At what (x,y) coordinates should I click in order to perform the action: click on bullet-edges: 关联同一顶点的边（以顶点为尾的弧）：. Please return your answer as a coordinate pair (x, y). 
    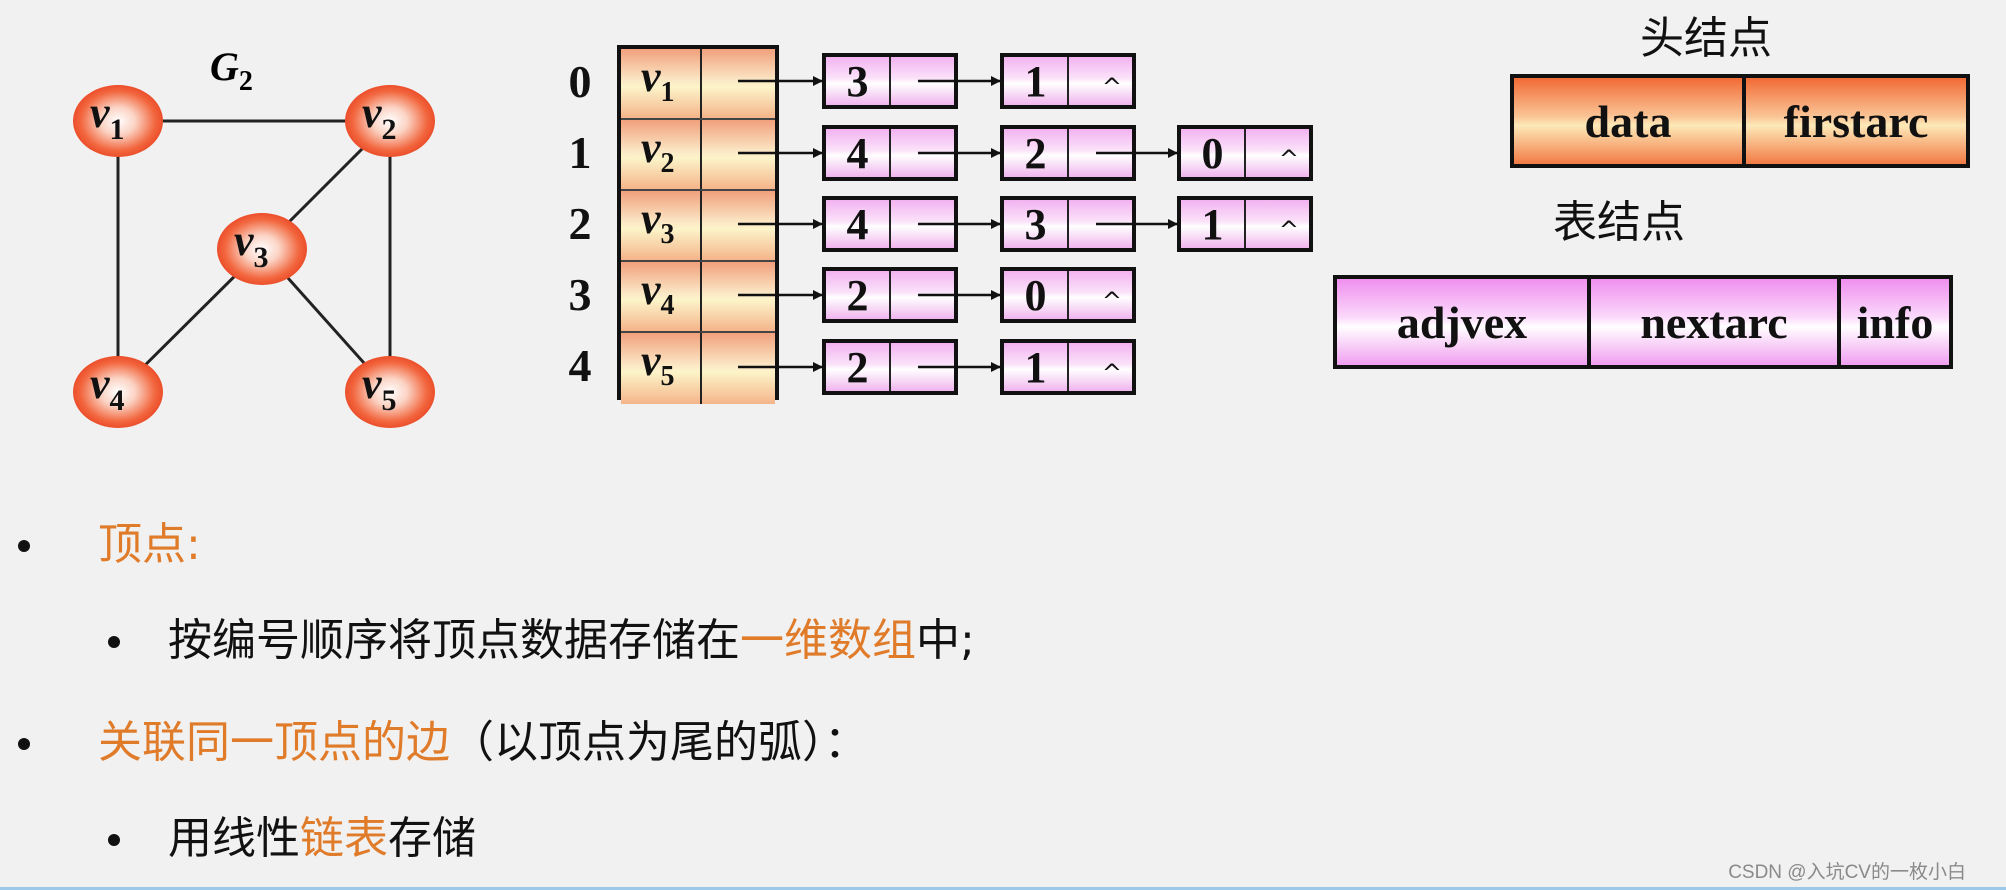
    Looking at the image, I should click on (483, 742).